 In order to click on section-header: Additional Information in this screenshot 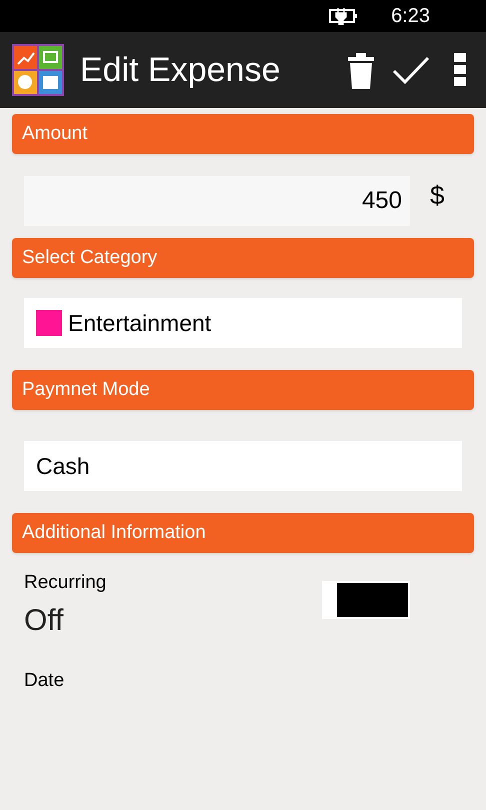, I will do `click(243, 533)`.